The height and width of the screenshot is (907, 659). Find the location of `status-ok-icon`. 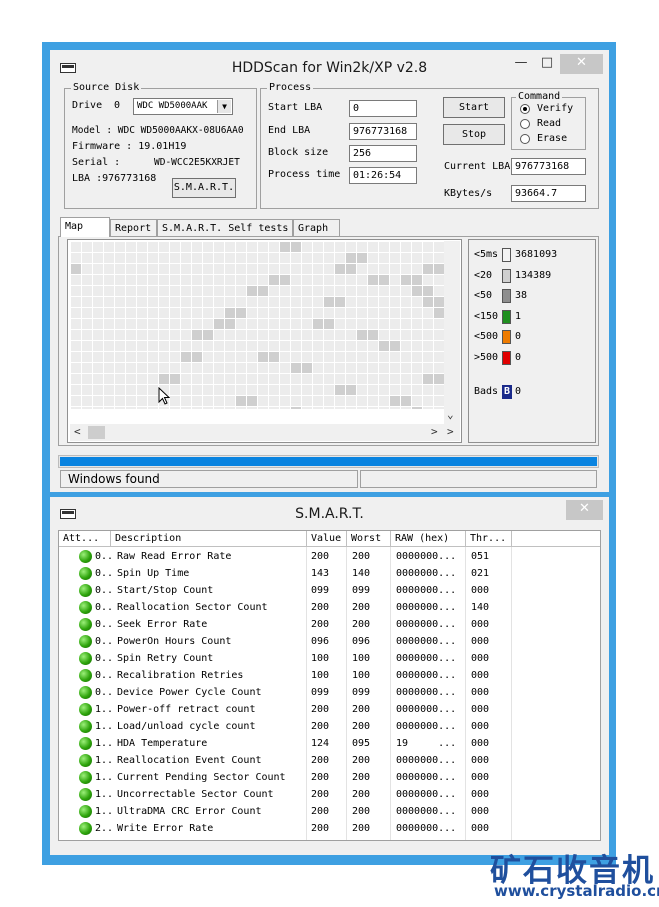

status-ok-icon is located at coordinates (85, 556).